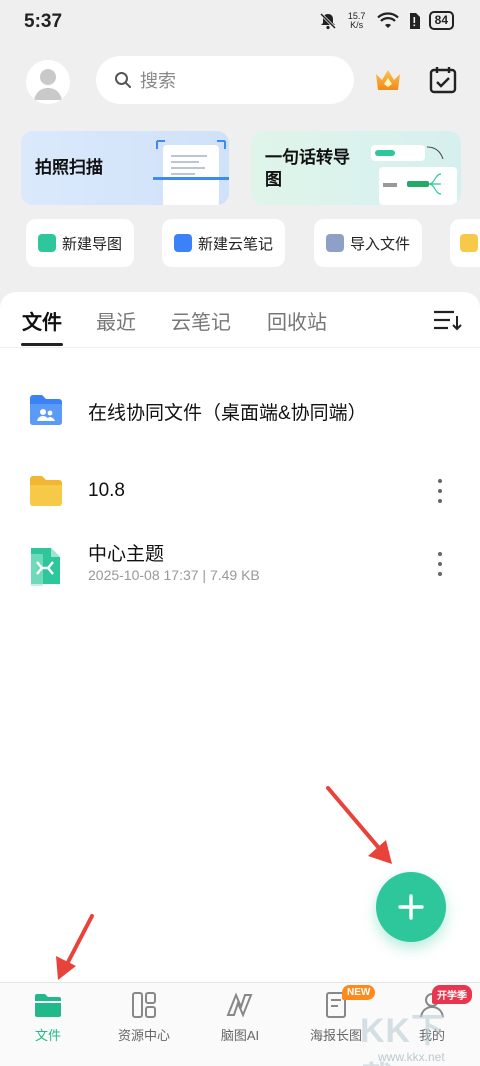  Describe the element at coordinates (240, 23) in the screenshot. I see `status-bar: 5:37 15.7 K/s 84` at that location.